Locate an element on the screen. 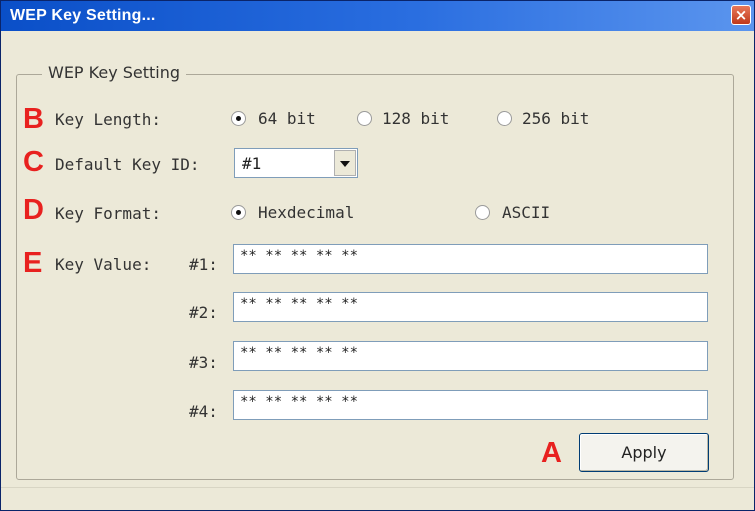 Image resolution: width=755 pixels, height=511 pixels. key-2-label: #2: is located at coordinates (203, 312).